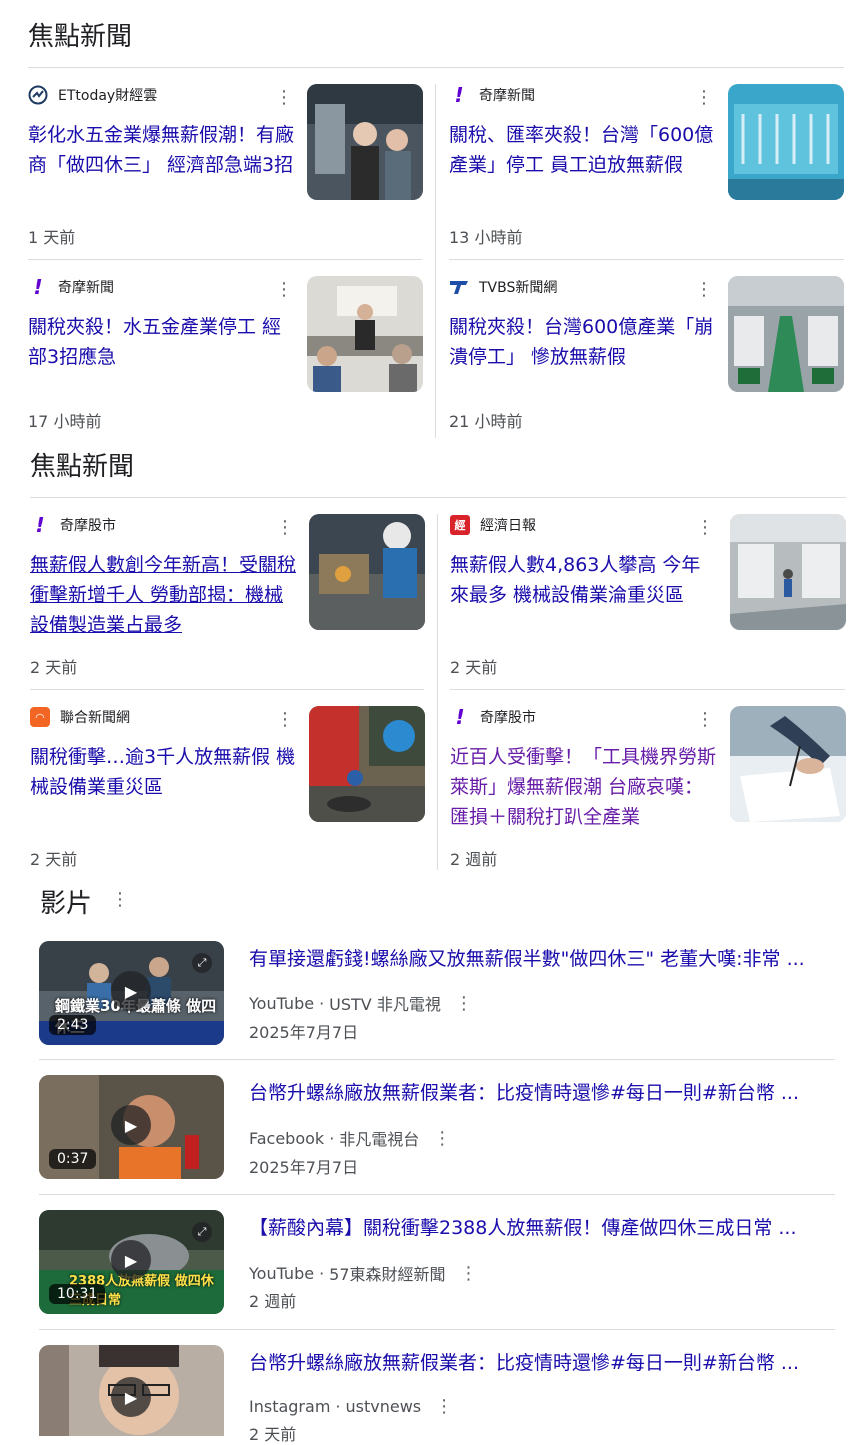 This screenshot has height=1445, width=862. What do you see at coordinates (164, 772) in the screenshot?
I see `news-headline: 關稅衝擊…逾3千人放無薪假 機械設備業重災區` at bounding box center [164, 772].